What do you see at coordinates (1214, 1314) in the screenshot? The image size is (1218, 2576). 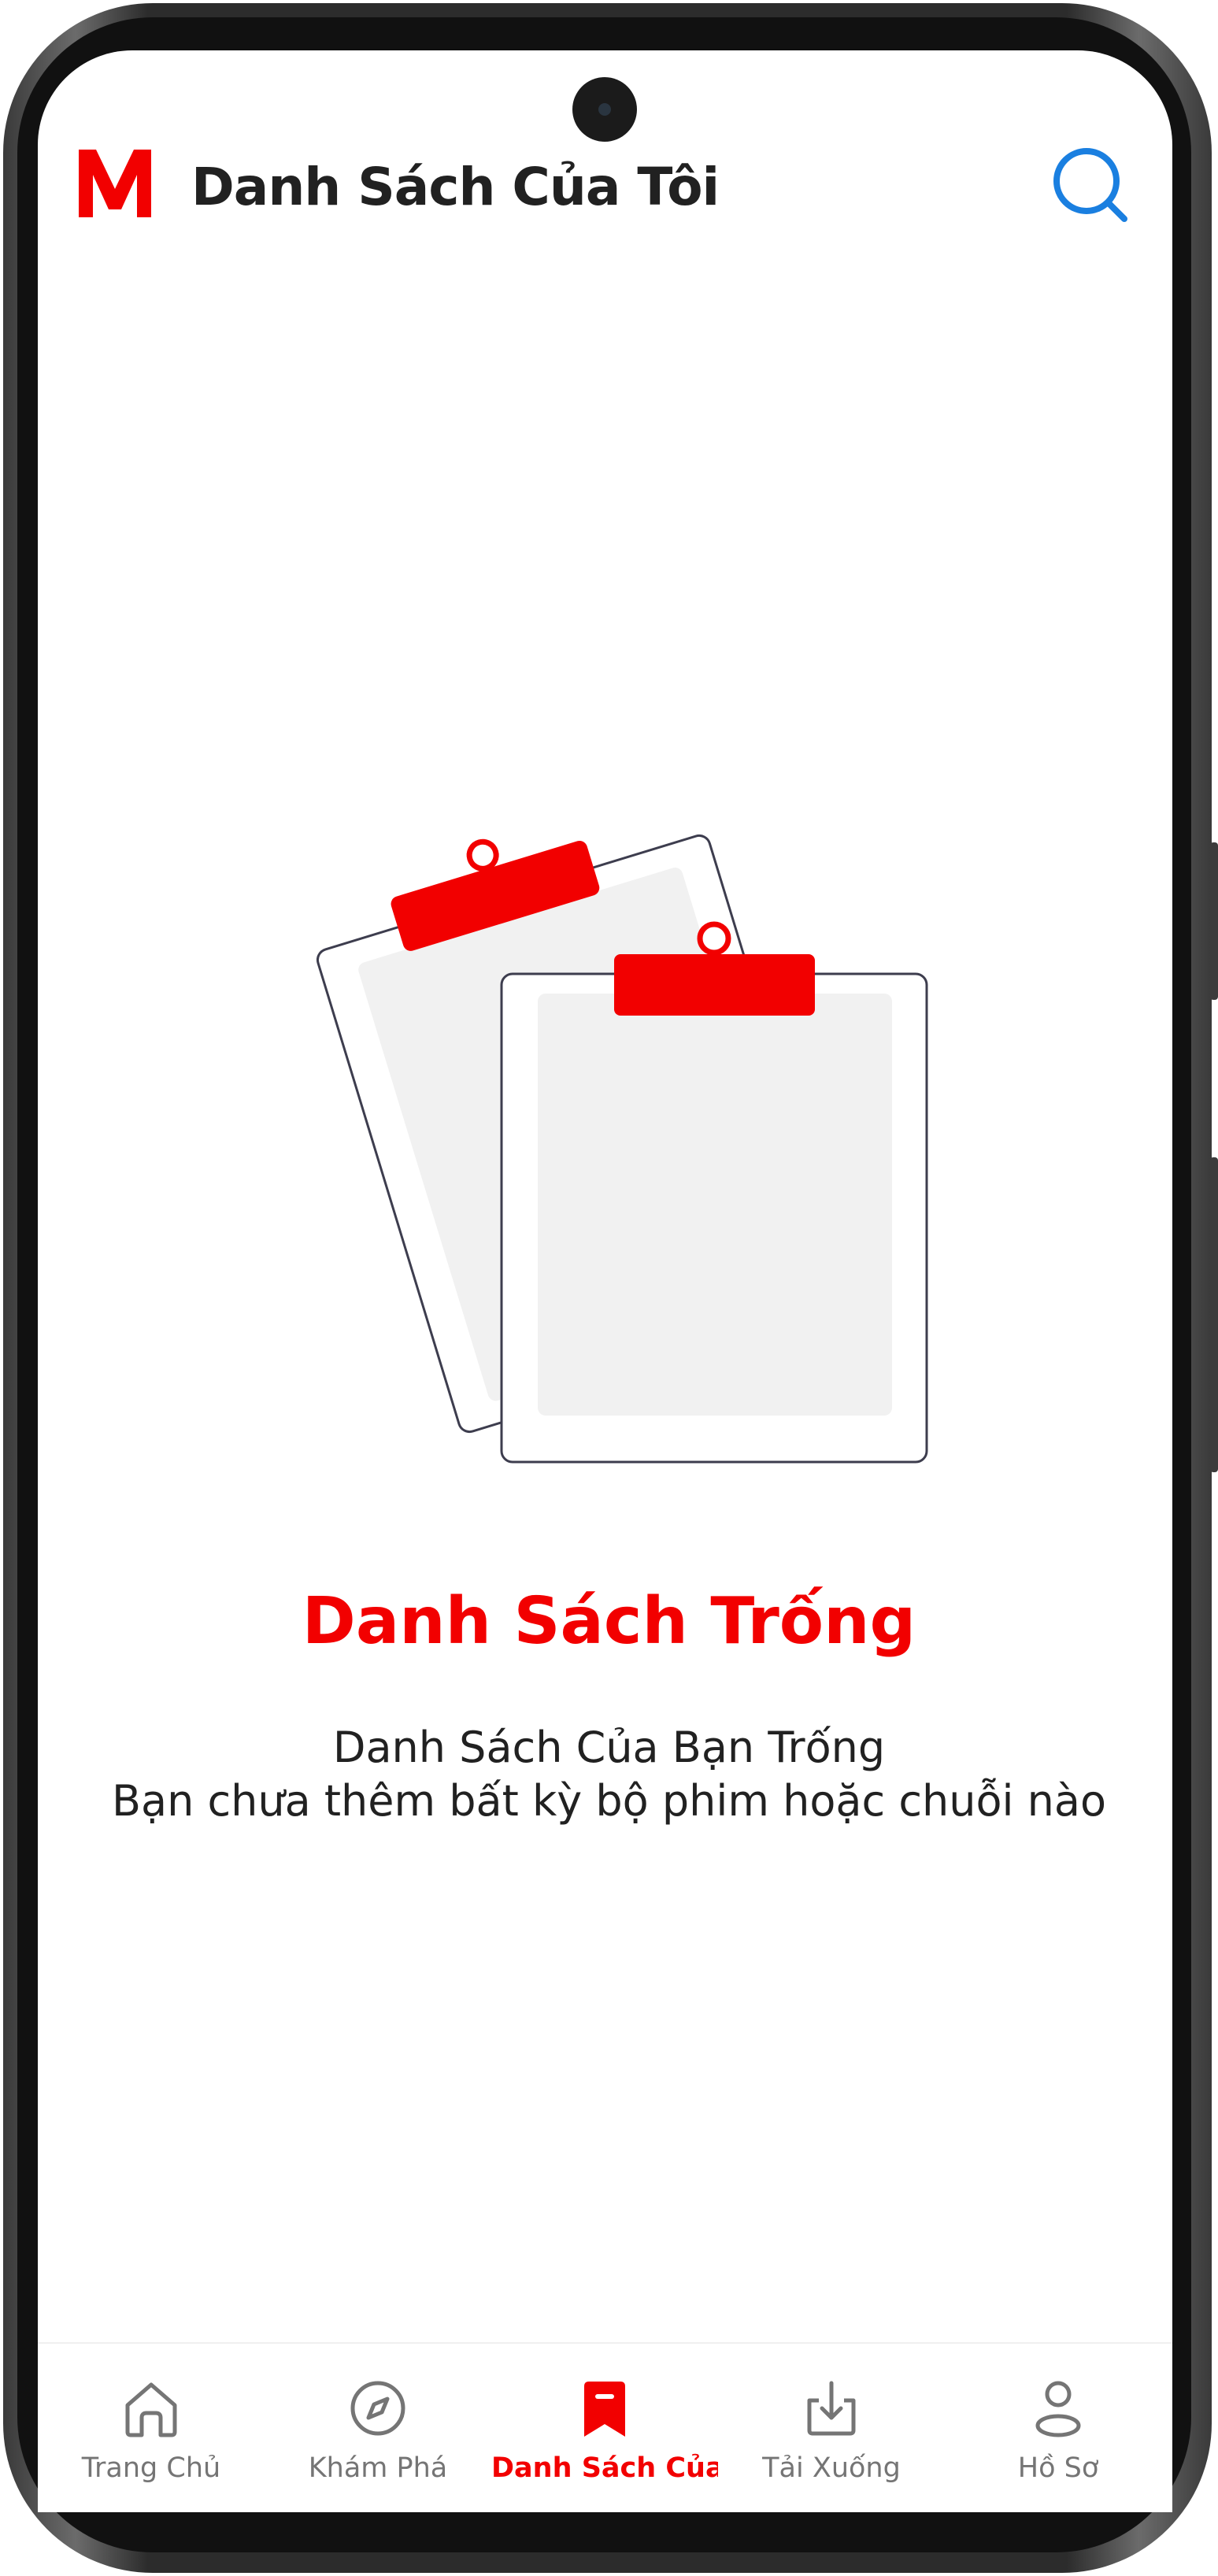 I see `power-button` at bounding box center [1214, 1314].